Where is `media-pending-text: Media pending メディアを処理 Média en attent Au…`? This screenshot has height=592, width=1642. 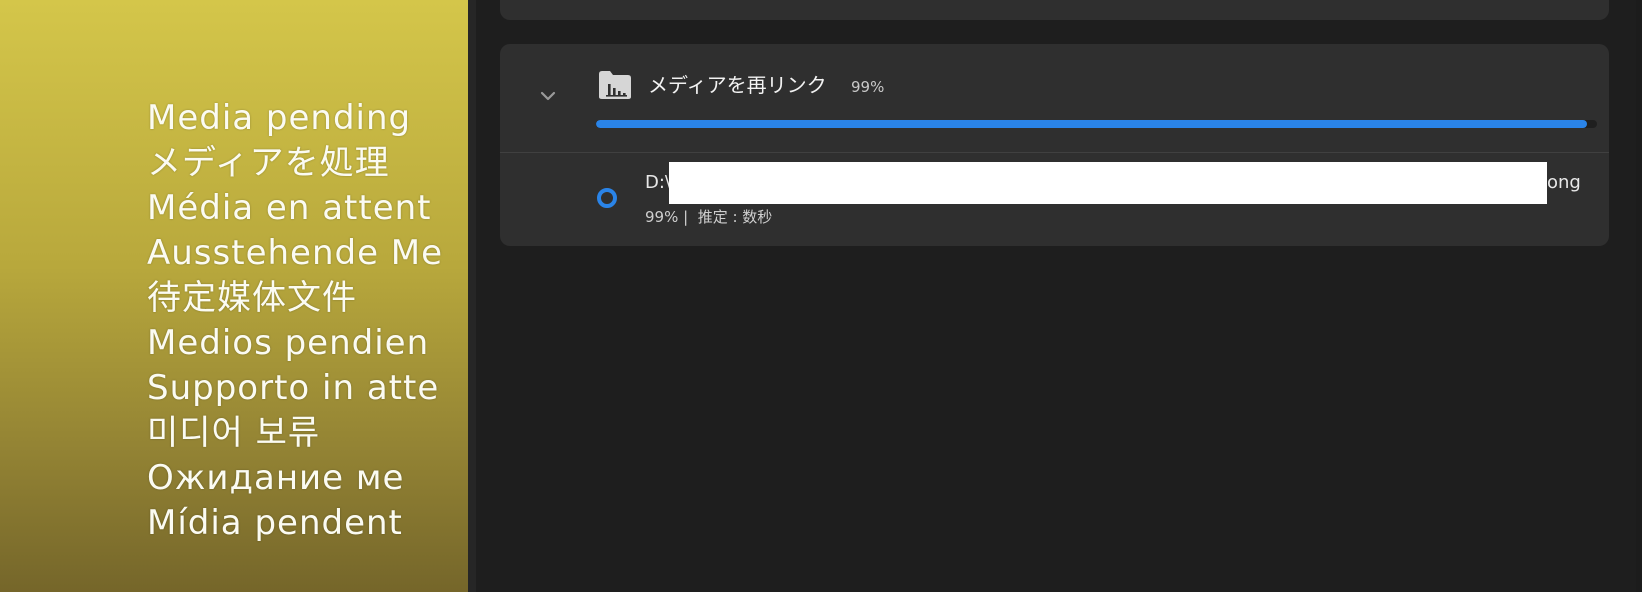
media-pending-text: Media pending メディアを処理 Média en attent Au… is located at coordinates (295, 321).